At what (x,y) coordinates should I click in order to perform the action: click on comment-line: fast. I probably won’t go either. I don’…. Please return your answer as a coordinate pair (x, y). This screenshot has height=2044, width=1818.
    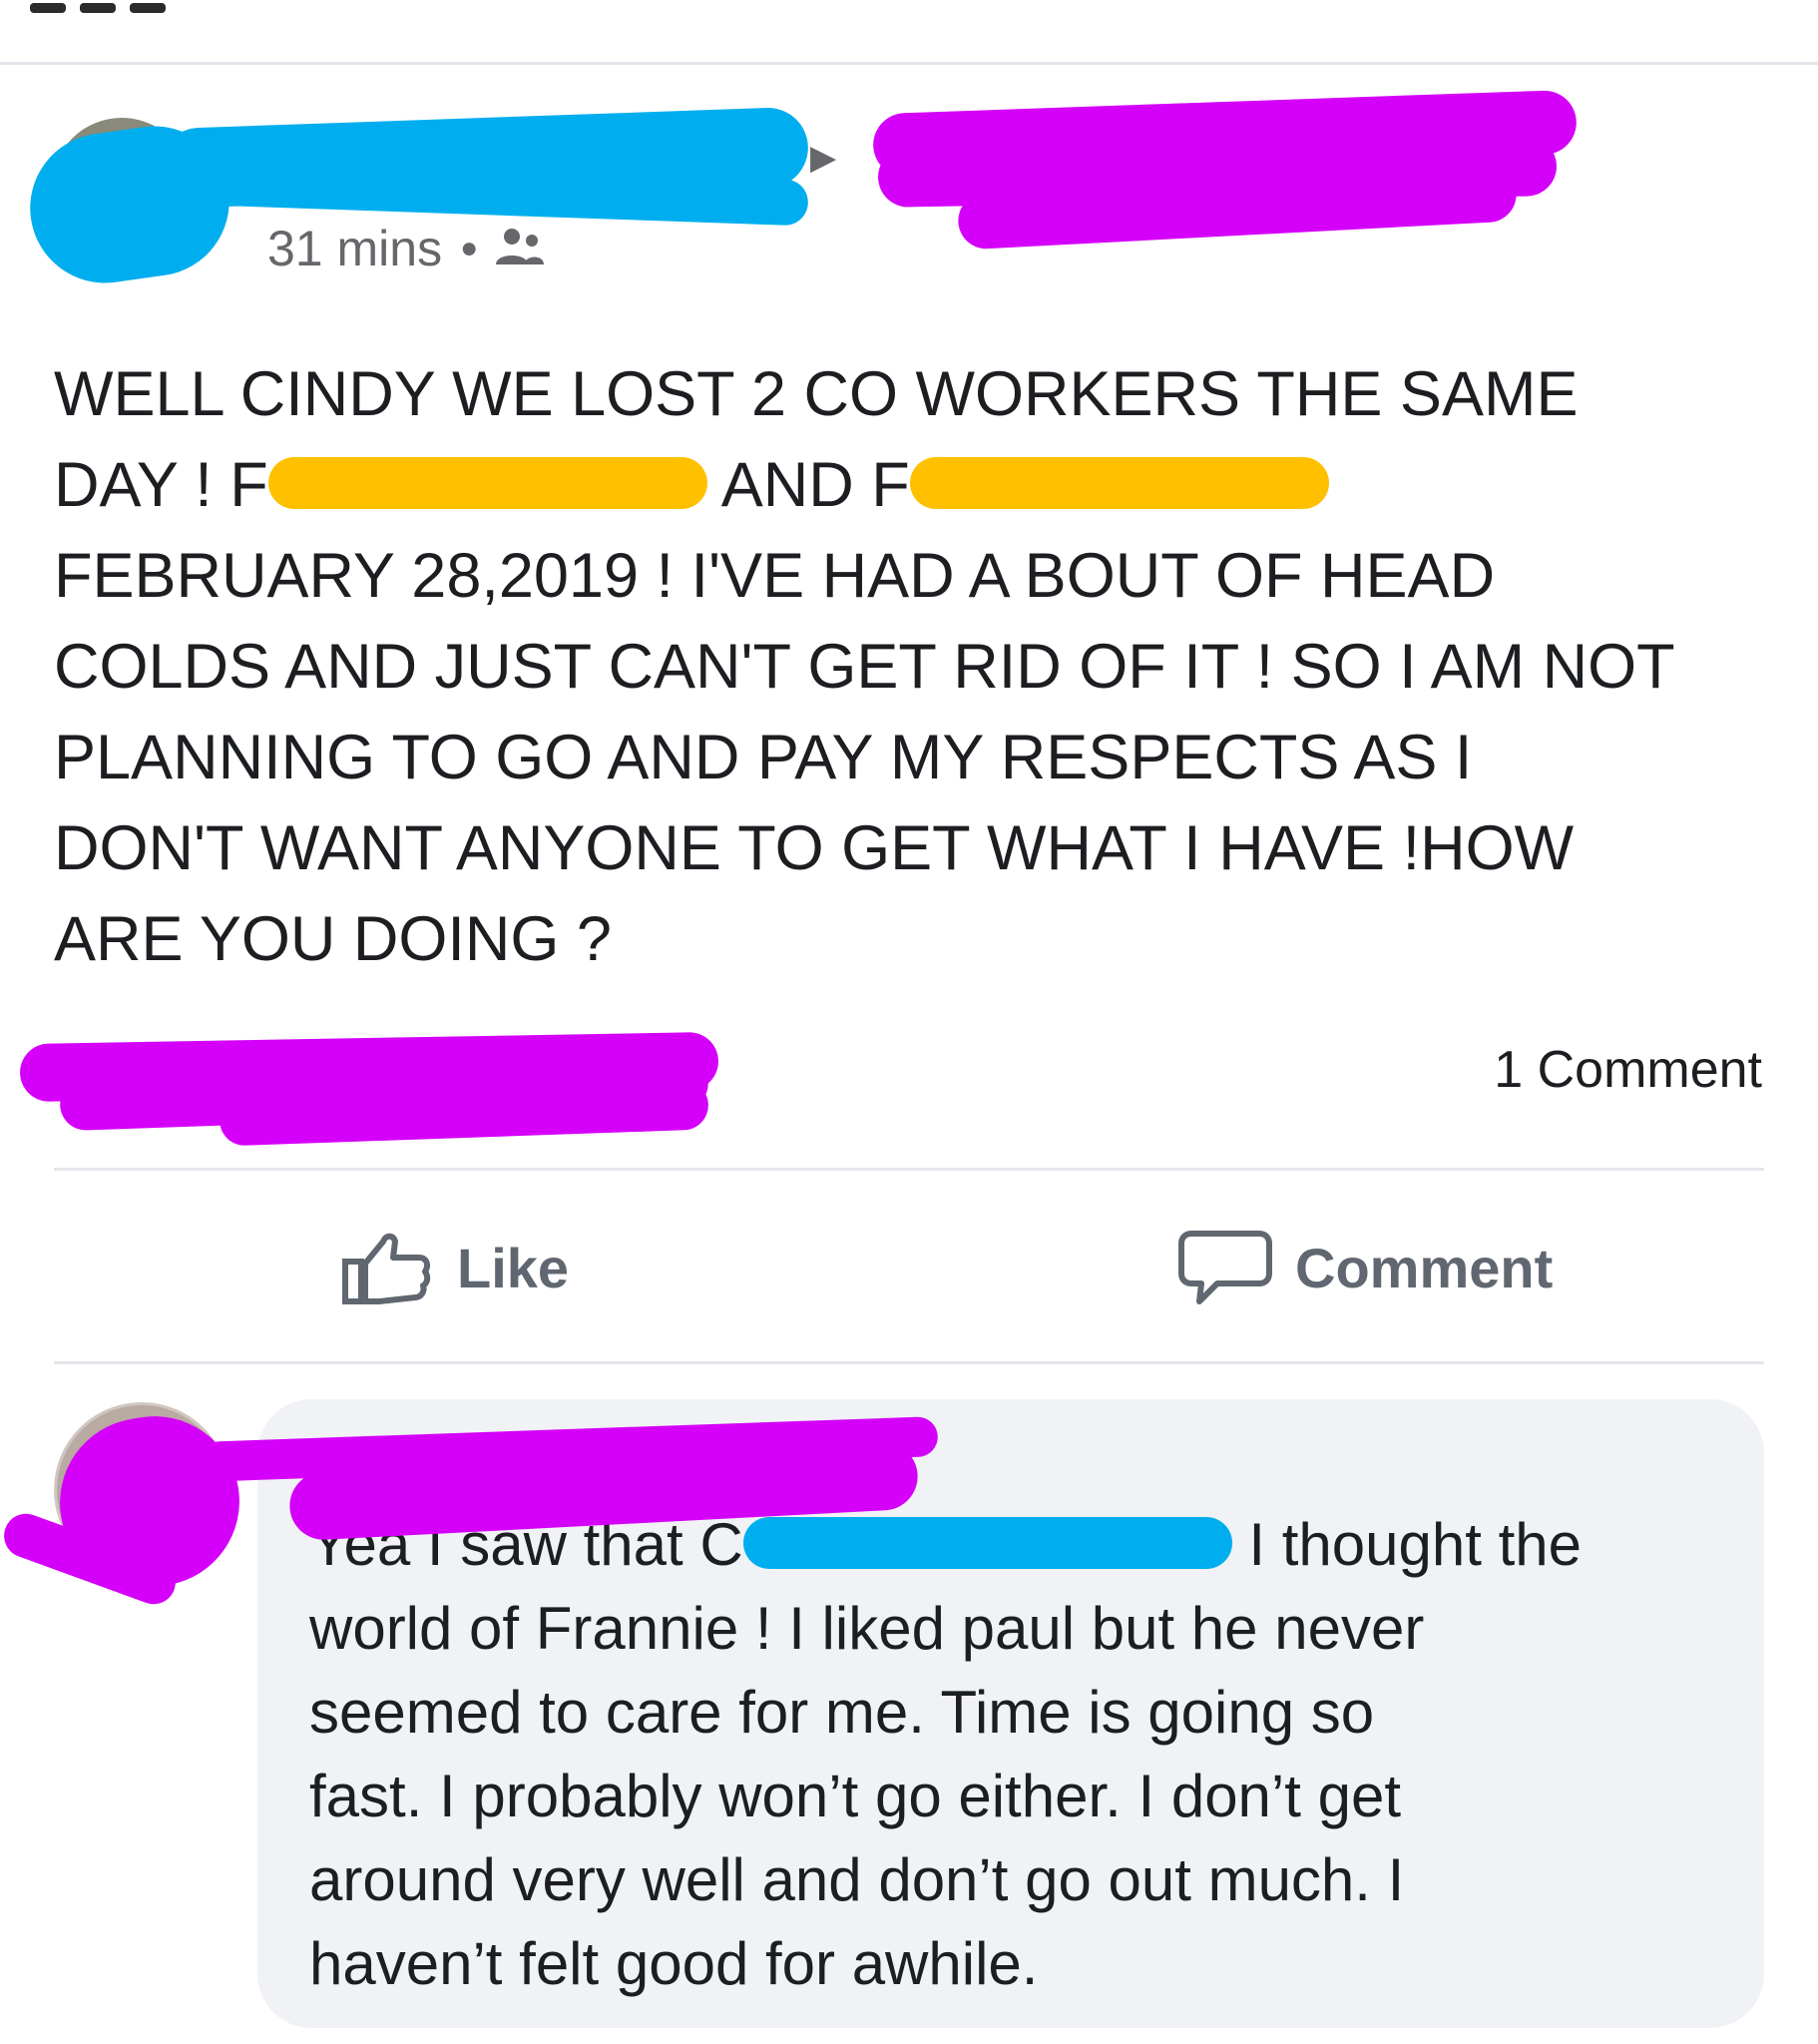
    Looking at the image, I should click on (855, 1796).